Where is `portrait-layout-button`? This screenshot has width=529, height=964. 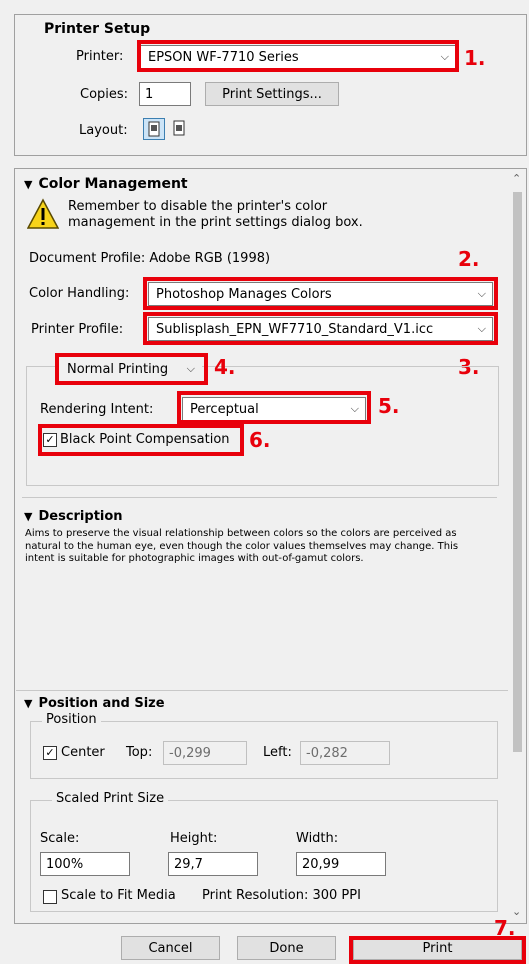
portrait-layout-button is located at coordinates (154, 129).